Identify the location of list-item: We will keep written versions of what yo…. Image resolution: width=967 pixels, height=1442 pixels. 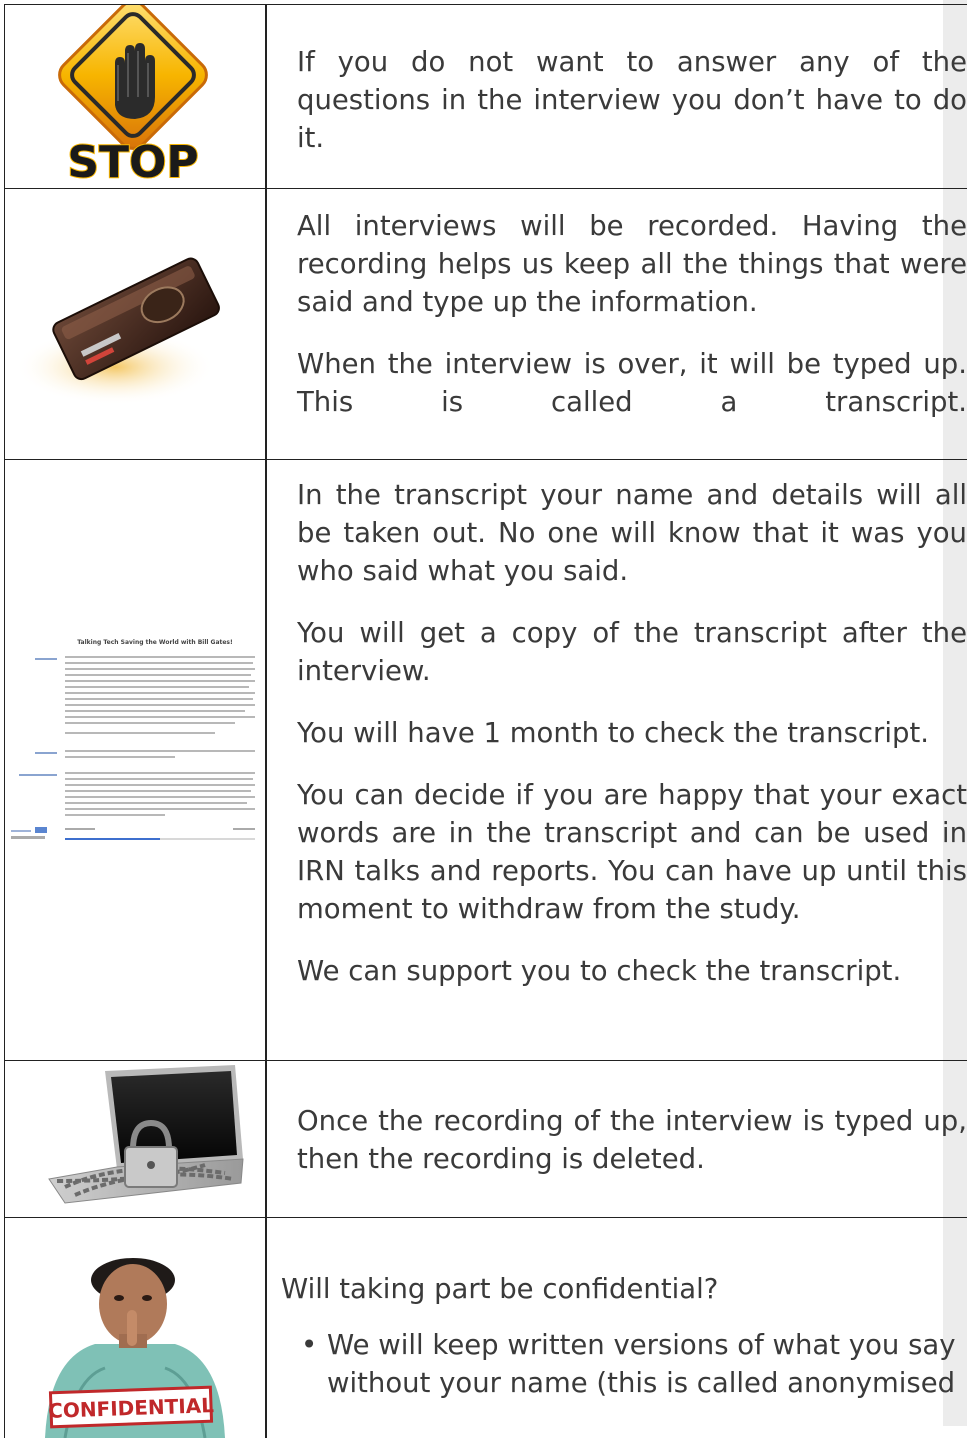
(634, 1364).